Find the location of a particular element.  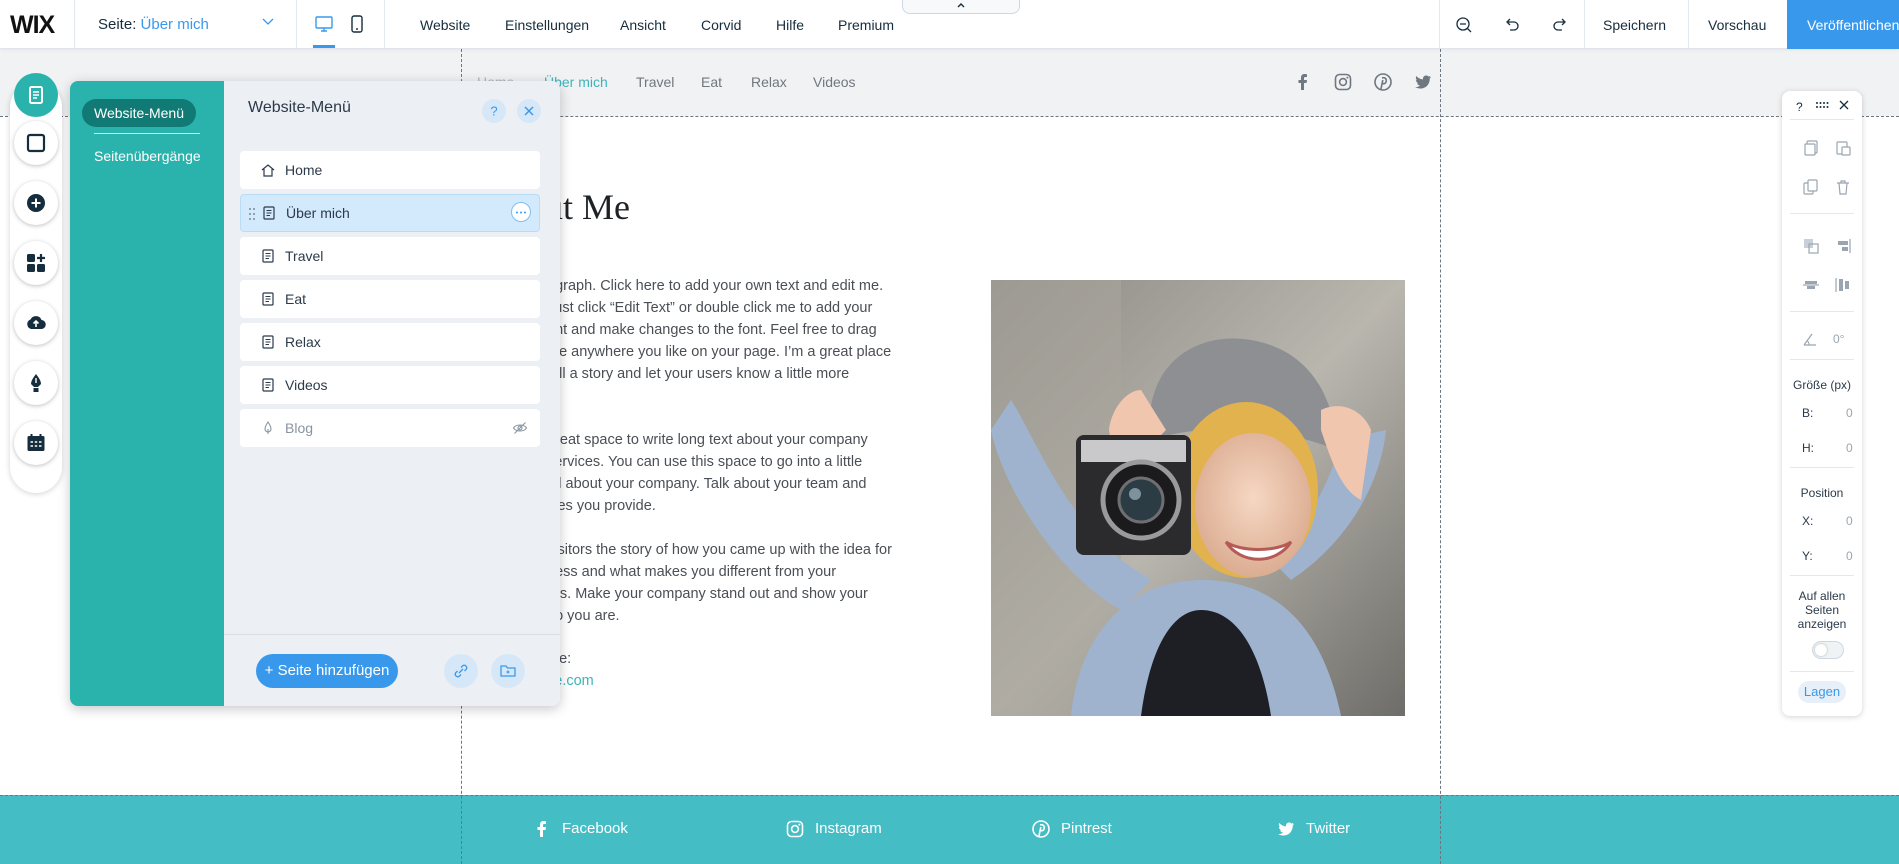

add-elements-button is located at coordinates (36, 203).